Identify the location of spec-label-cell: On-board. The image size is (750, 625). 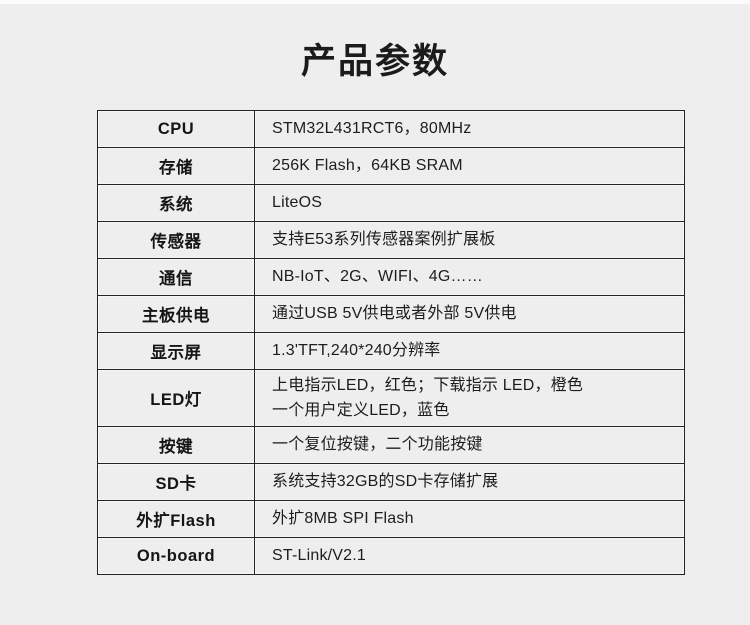
(176, 556).